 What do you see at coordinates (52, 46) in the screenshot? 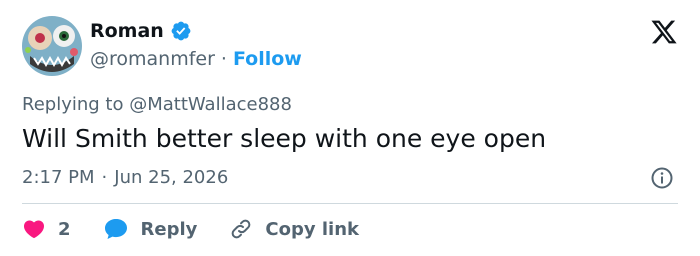
I see `avatar` at bounding box center [52, 46].